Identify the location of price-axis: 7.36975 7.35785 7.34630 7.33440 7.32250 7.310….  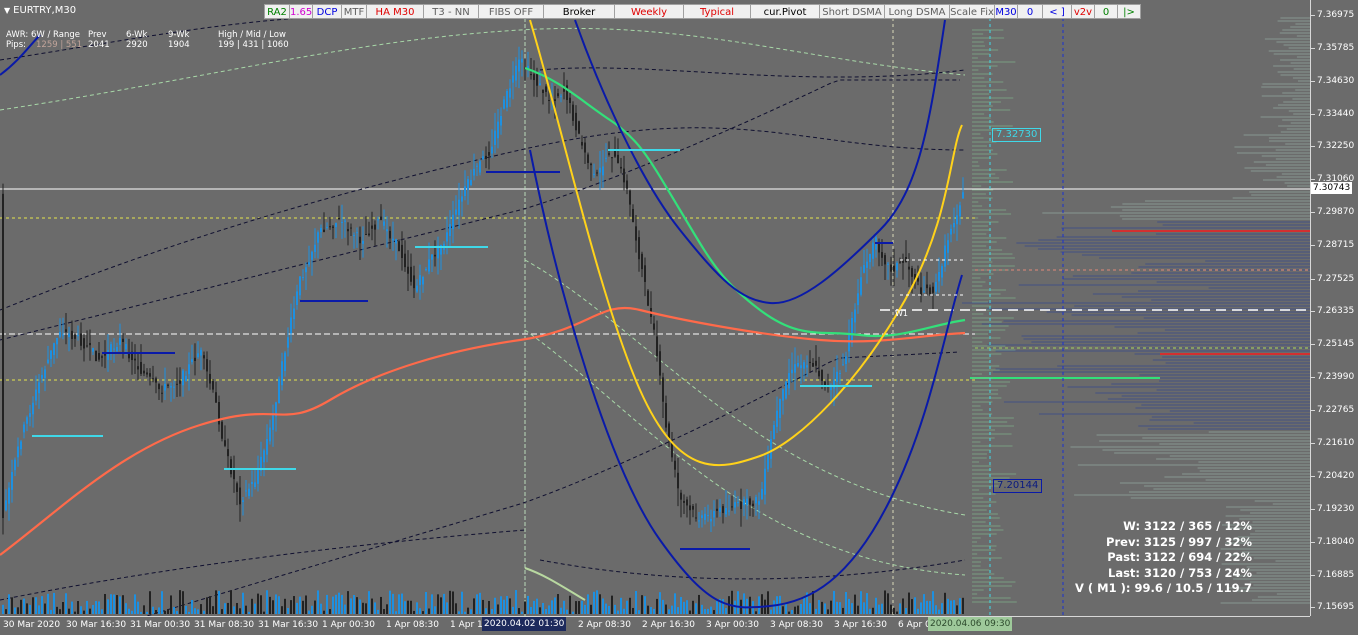
(1334, 308).